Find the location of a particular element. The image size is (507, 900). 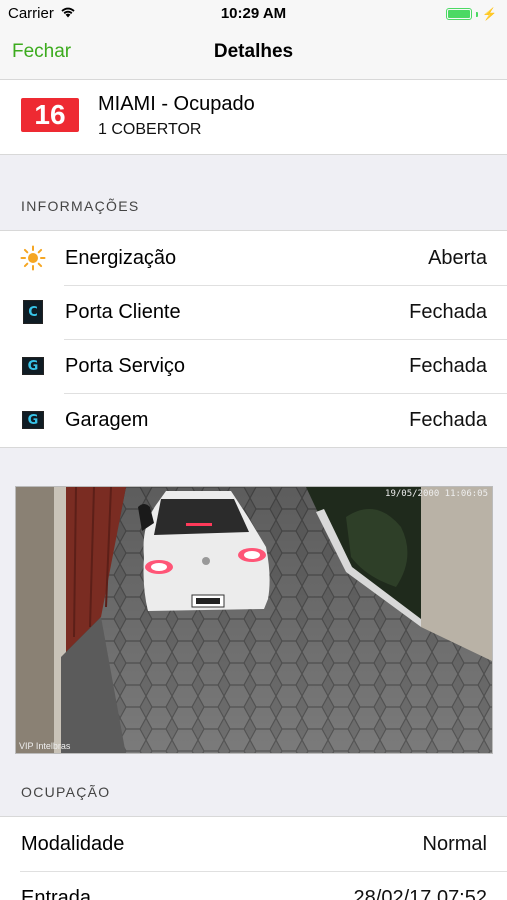

occupation-section-header: OCUPAÇÃO is located at coordinates (66, 792).